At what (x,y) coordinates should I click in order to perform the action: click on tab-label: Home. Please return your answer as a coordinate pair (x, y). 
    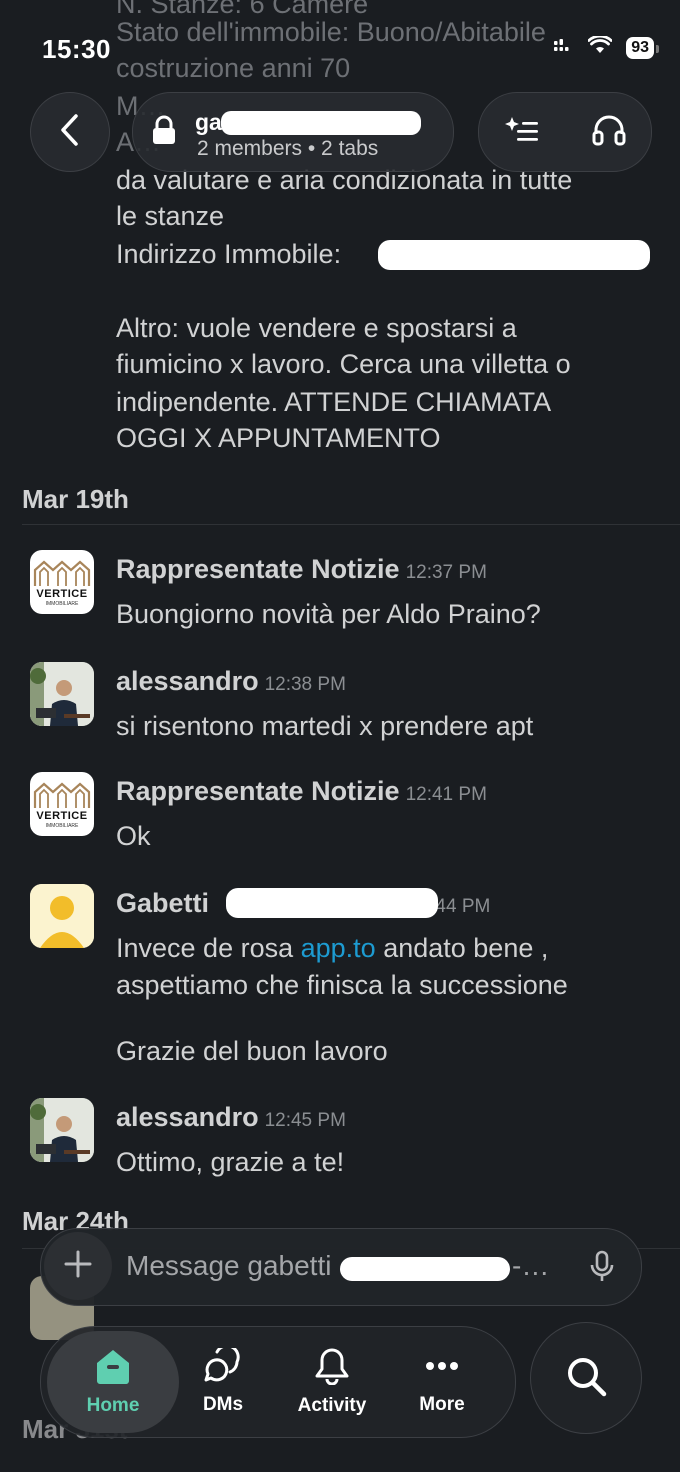
    Looking at the image, I should click on (113, 1405).